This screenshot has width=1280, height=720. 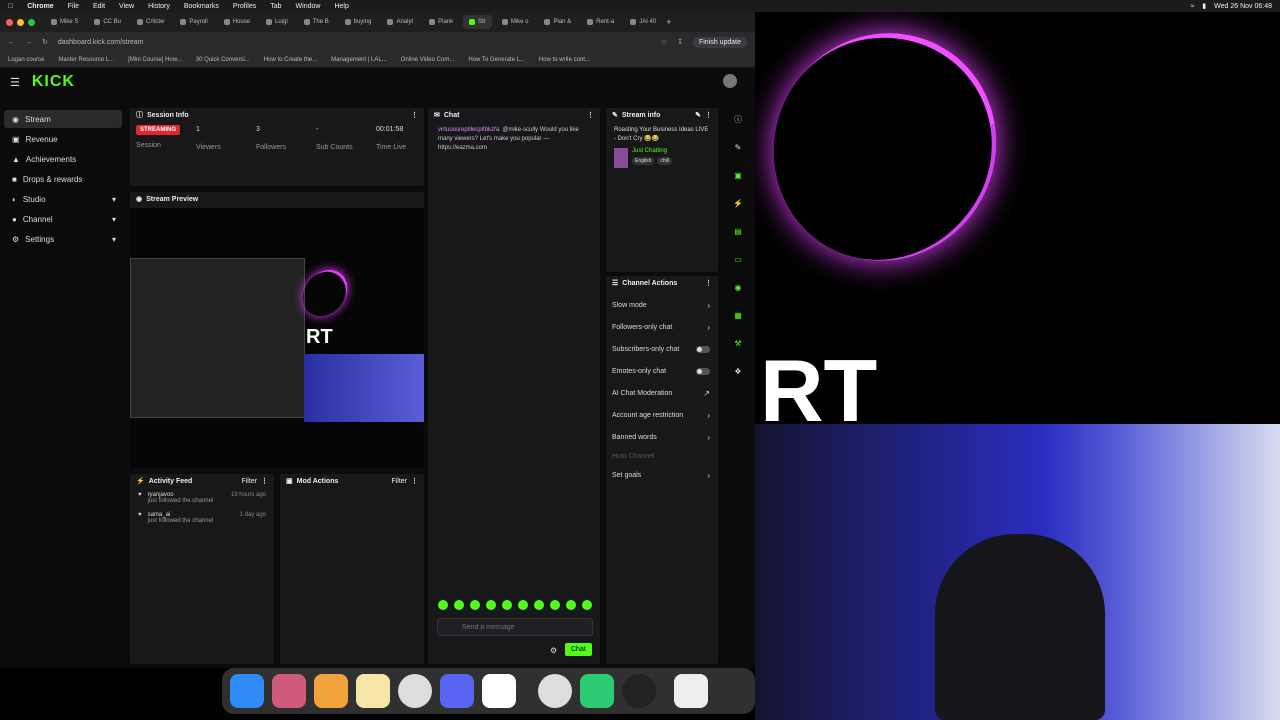 What do you see at coordinates (691, 691) in the screenshot?
I see `document-thumbnail-icon` at bounding box center [691, 691].